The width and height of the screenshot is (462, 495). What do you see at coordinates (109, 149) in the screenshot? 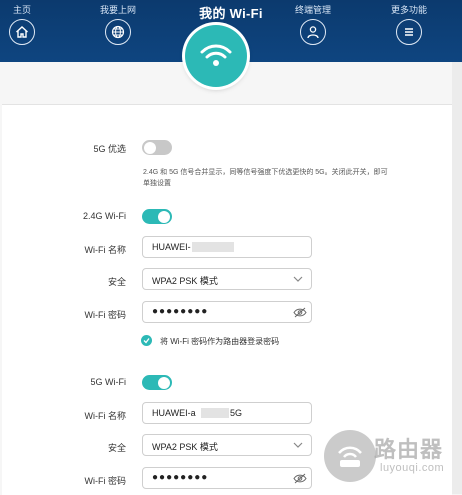
I see `5g-priority-label: 5G 优选` at bounding box center [109, 149].